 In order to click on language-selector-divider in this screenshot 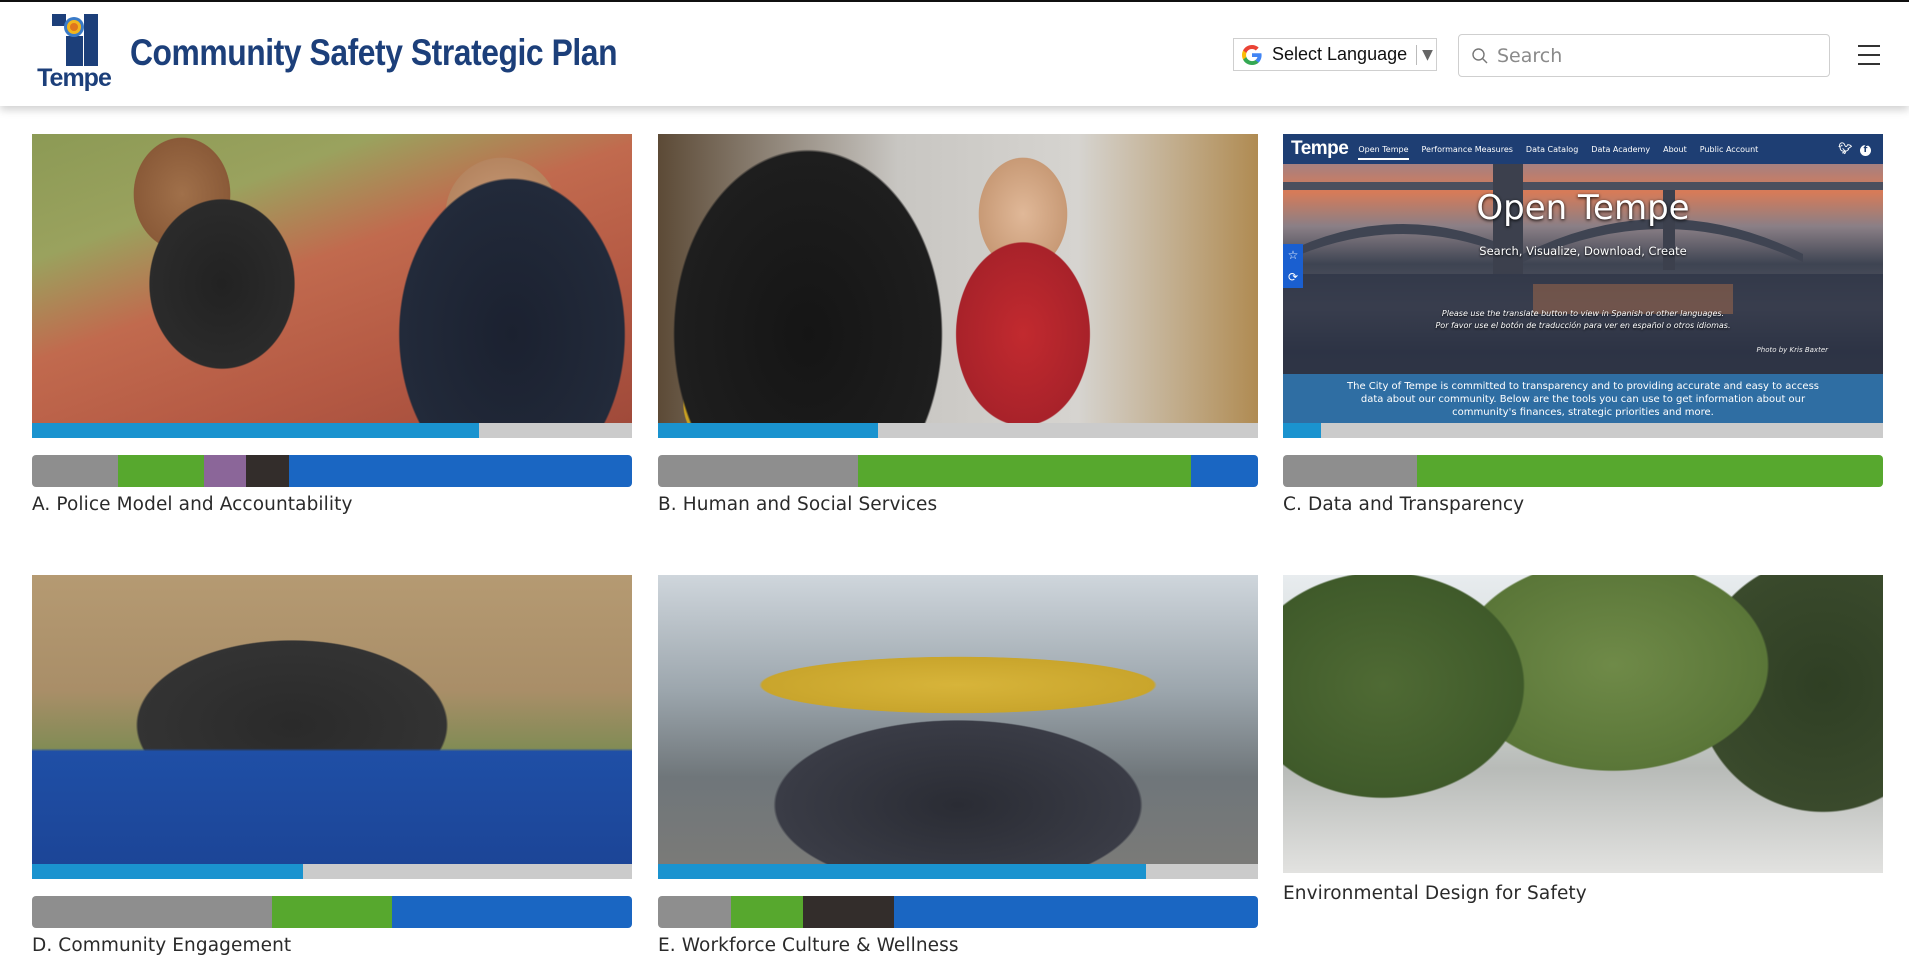, I will do `click(1417, 54)`.